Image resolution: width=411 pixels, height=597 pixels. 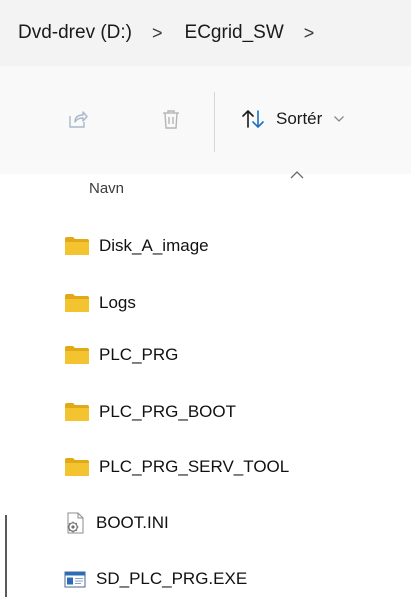 What do you see at coordinates (339, 119) in the screenshot?
I see `chevron-down-icon` at bounding box center [339, 119].